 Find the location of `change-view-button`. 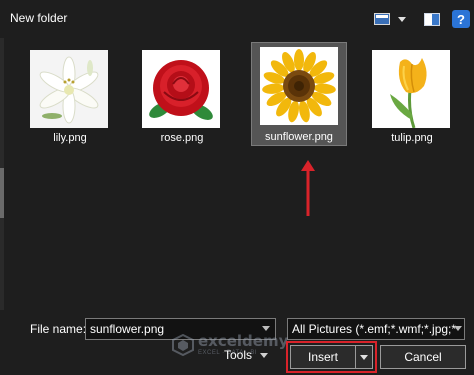

change-view-button is located at coordinates (393, 19).